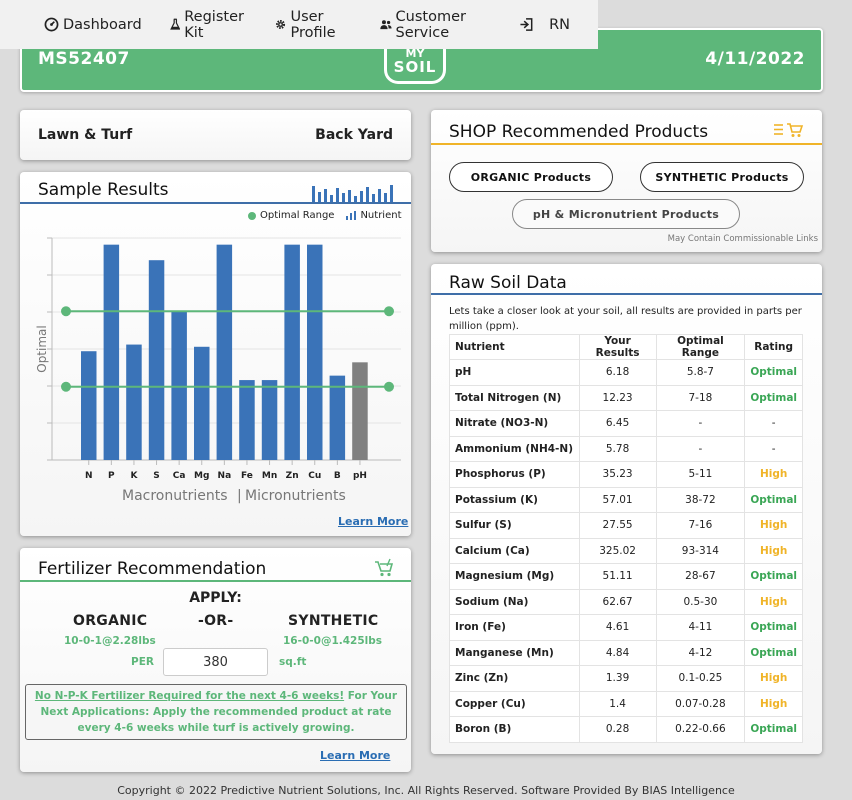  What do you see at coordinates (617, 423) in the screenshot?
I see `result-cell: 6.45` at bounding box center [617, 423].